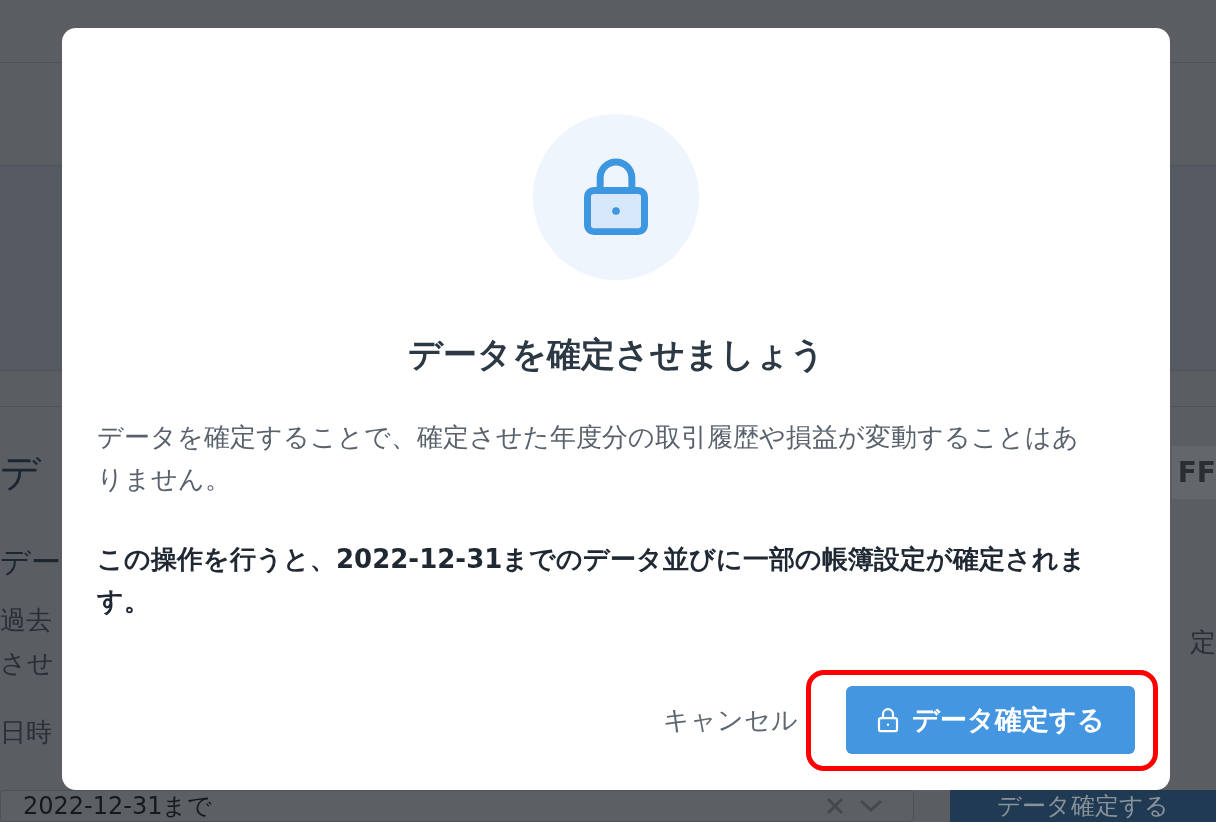 The image size is (1216, 822). Describe the element at coordinates (616, 354) in the screenshot. I see `dialog-title: データを確定させましょう` at that location.